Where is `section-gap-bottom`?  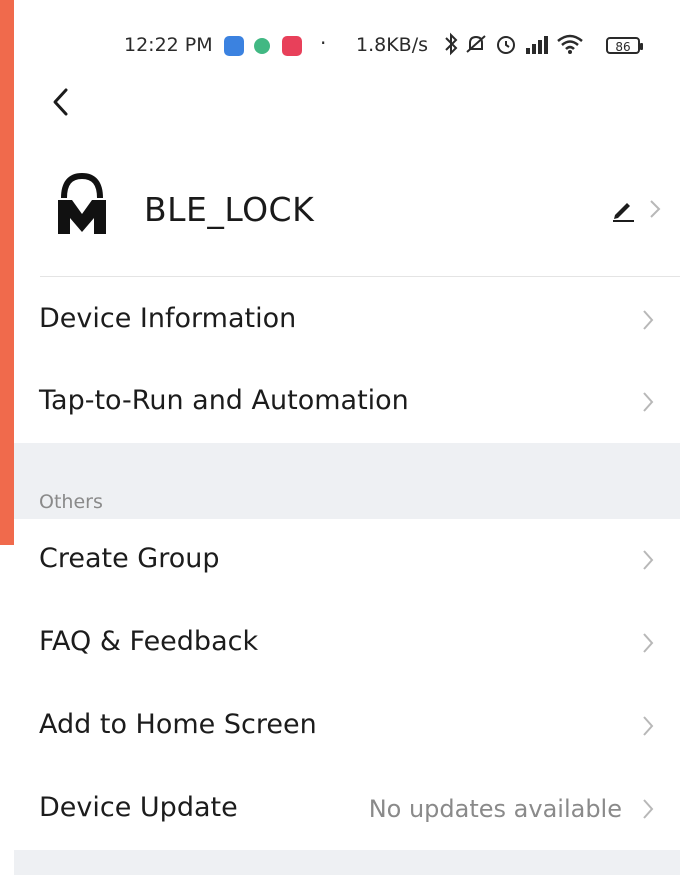 section-gap-bottom is located at coordinates (347, 862).